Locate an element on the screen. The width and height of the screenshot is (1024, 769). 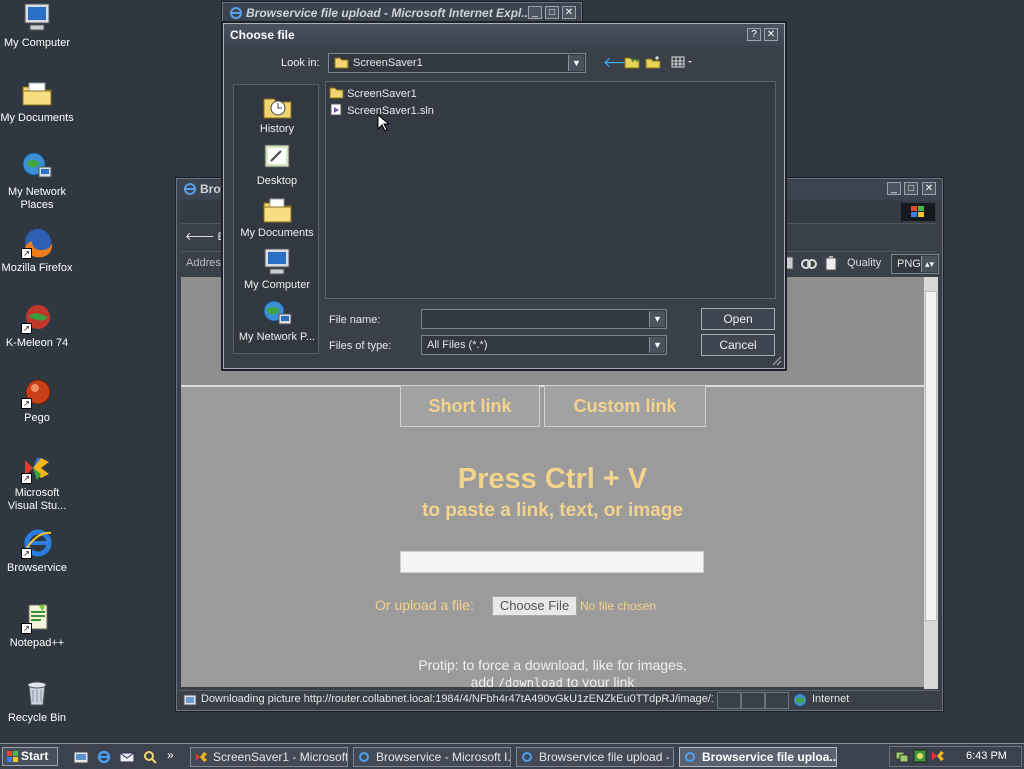
my-computer-icon is located at coordinates (37, 18).